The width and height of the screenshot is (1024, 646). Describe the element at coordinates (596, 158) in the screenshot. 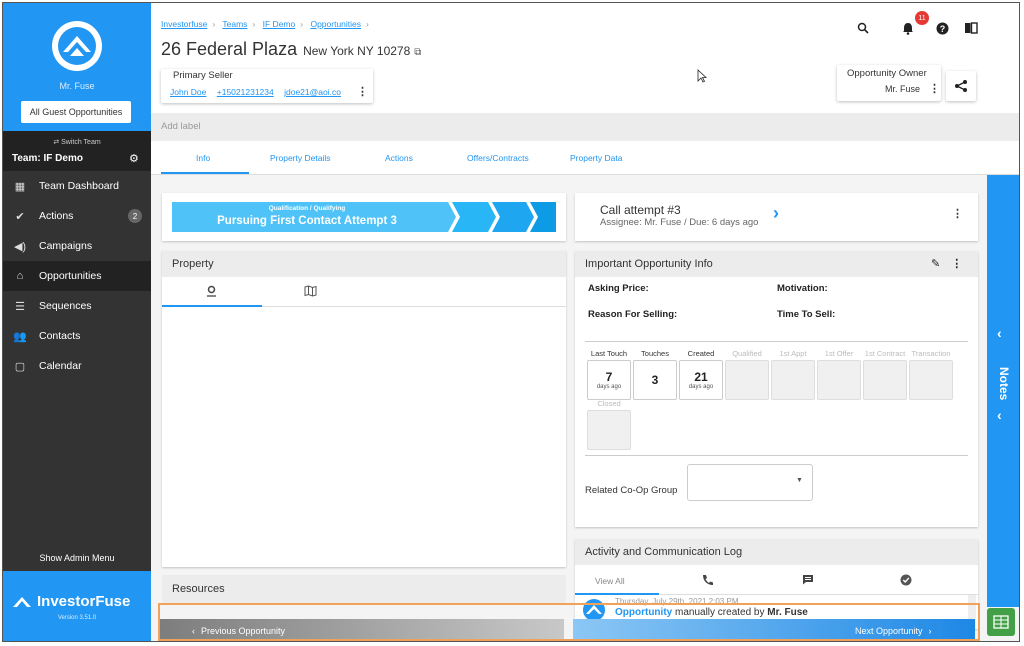

I see `tab-property-data: Property Data` at that location.